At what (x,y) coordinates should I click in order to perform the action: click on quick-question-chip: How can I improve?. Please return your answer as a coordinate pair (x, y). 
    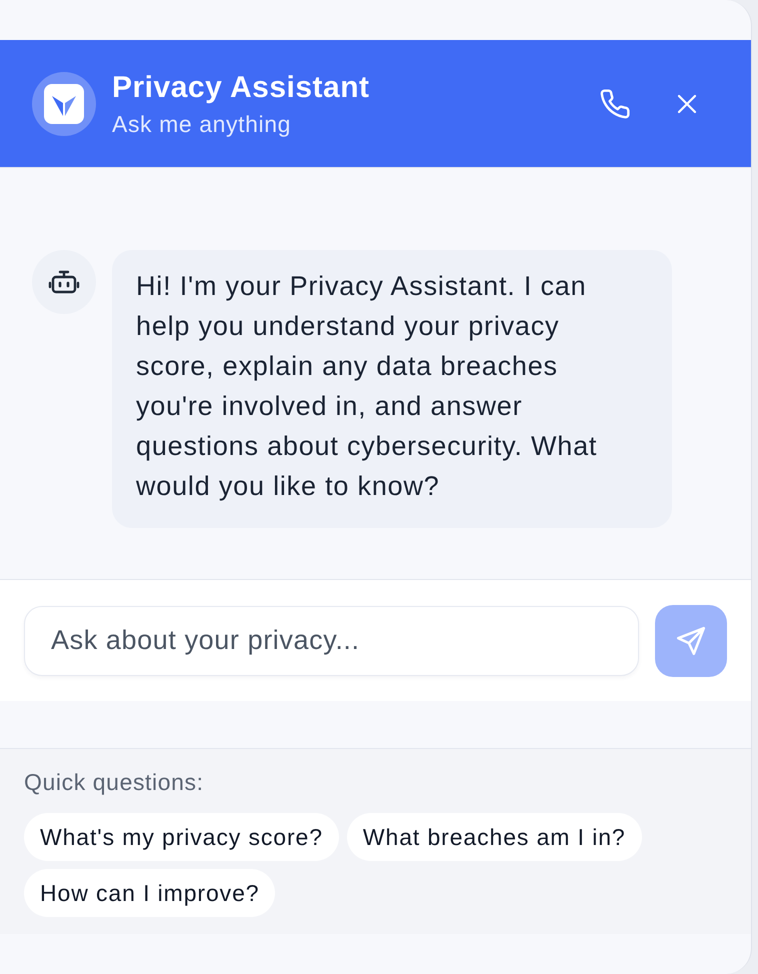
    Looking at the image, I should click on (150, 893).